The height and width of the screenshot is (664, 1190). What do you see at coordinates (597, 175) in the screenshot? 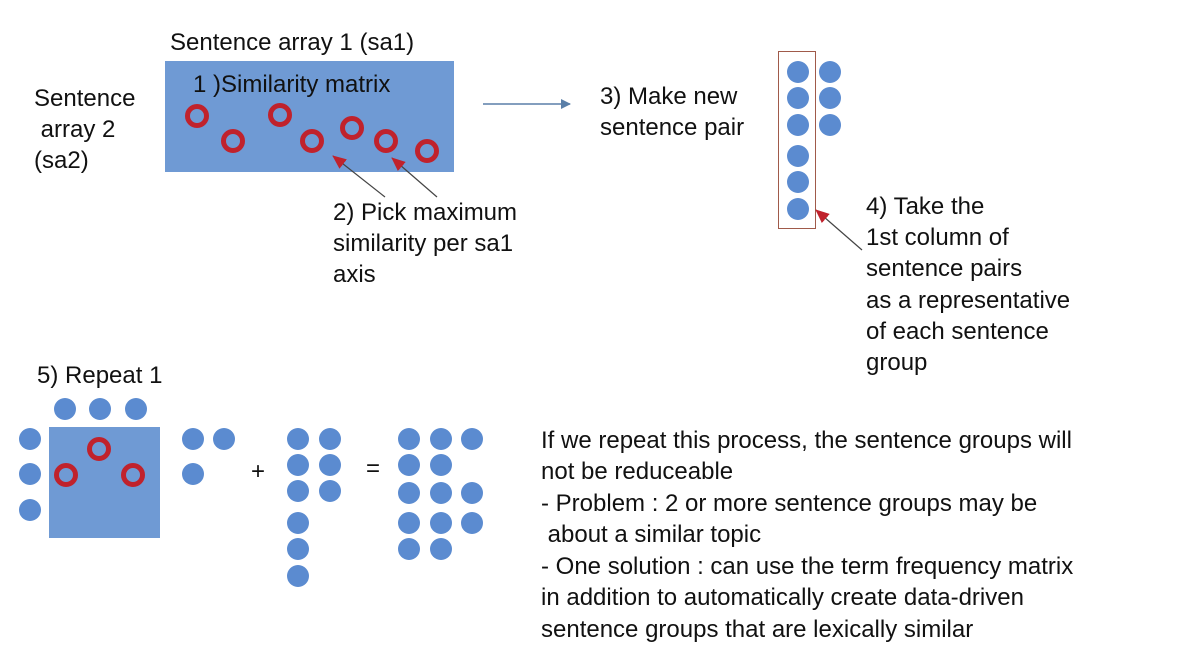
I see `arrows-layer` at bounding box center [597, 175].